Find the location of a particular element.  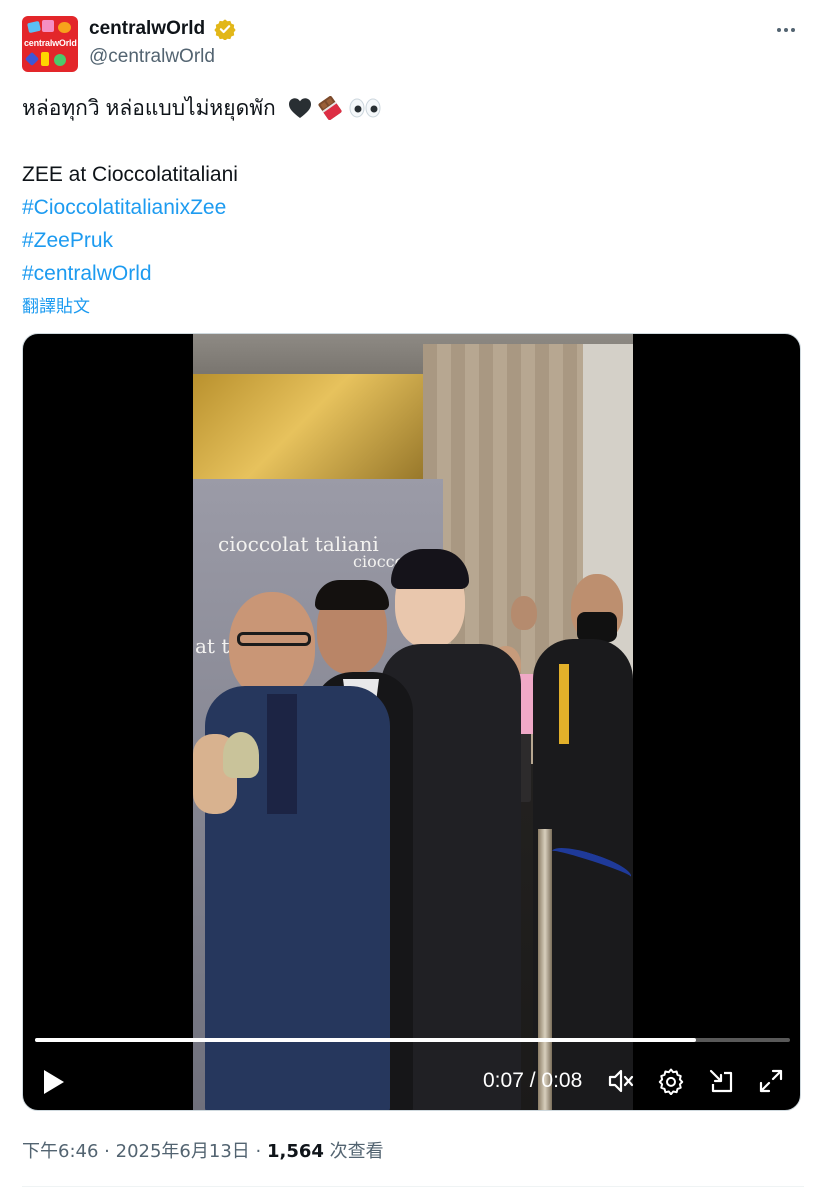

more-options-icon is located at coordinates (786, 30).